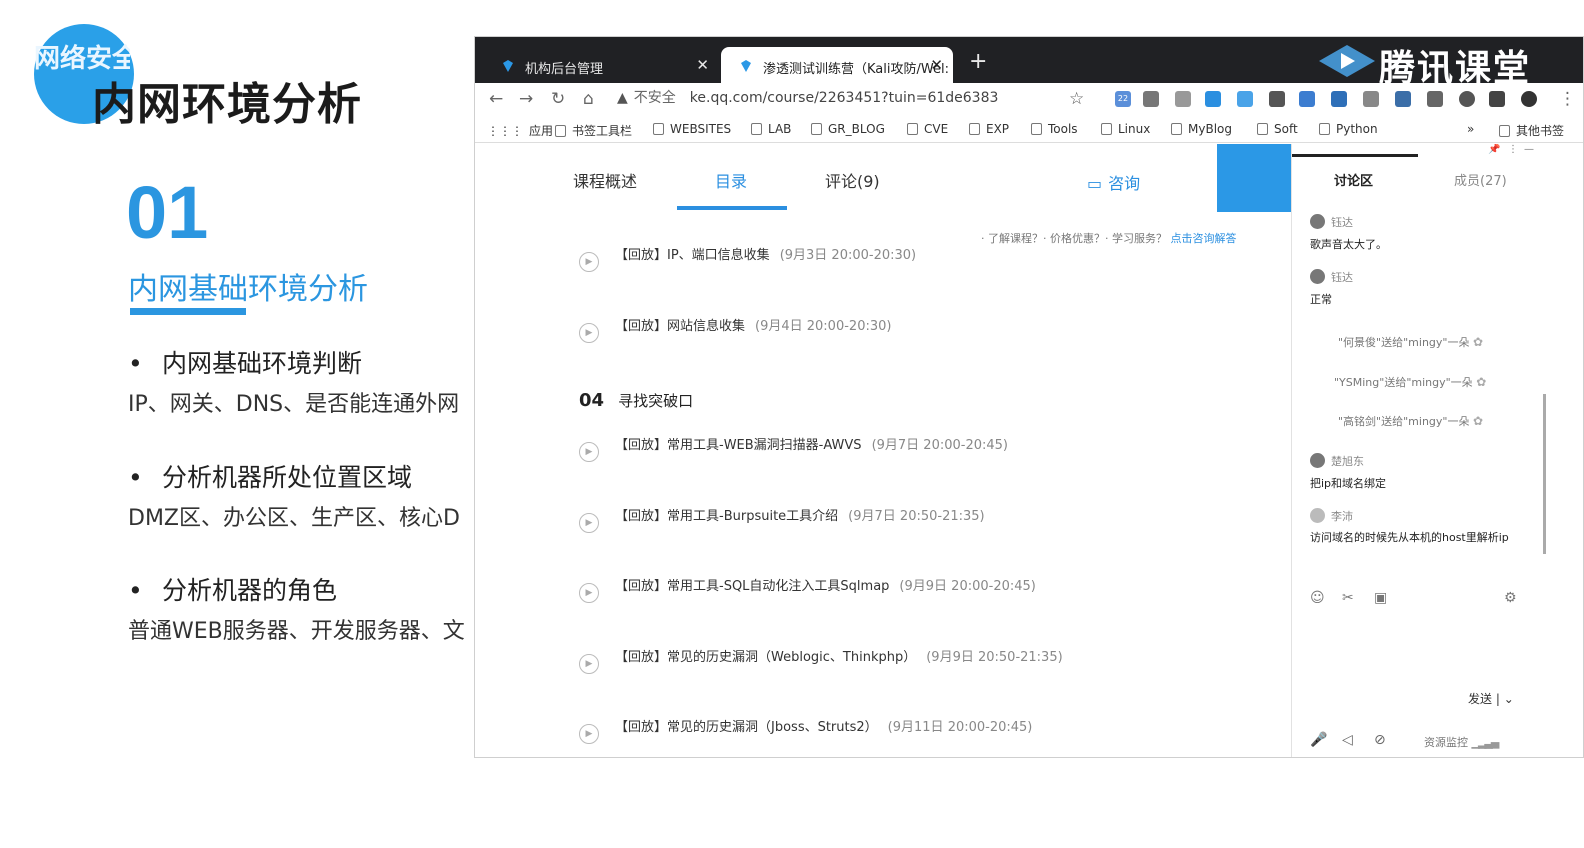 The image size is (1584, 848). I want to click on chevron-down-icon: ⌄, so click(1509, 699).